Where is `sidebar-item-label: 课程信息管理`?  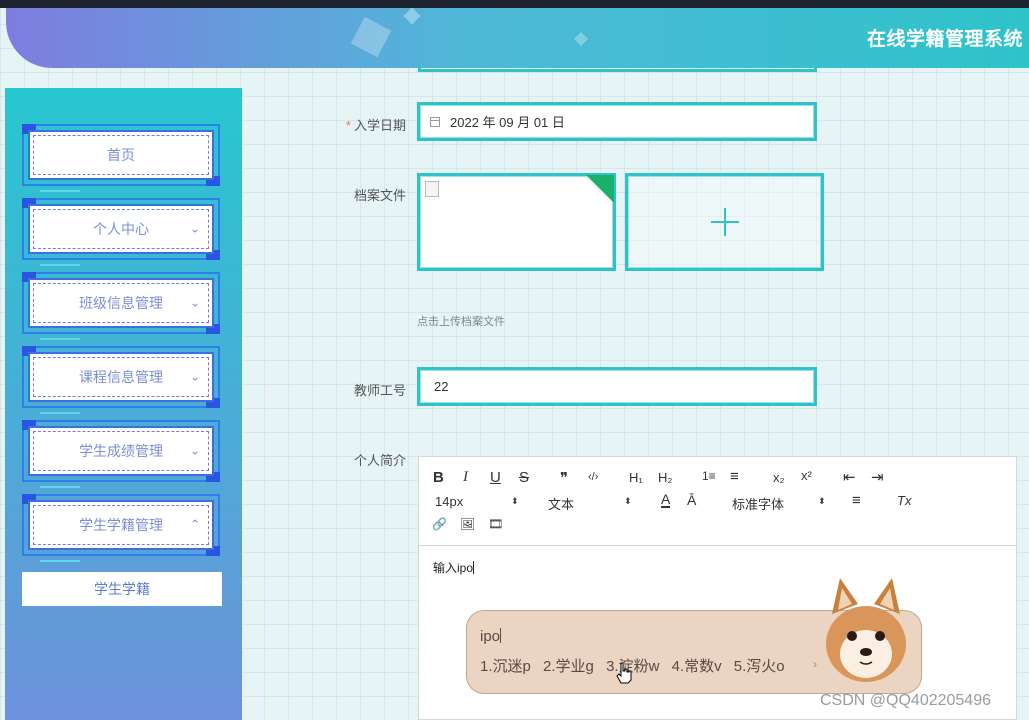
sidebar-item-label: 课程信息管理 is located at coordinates (121, 377).